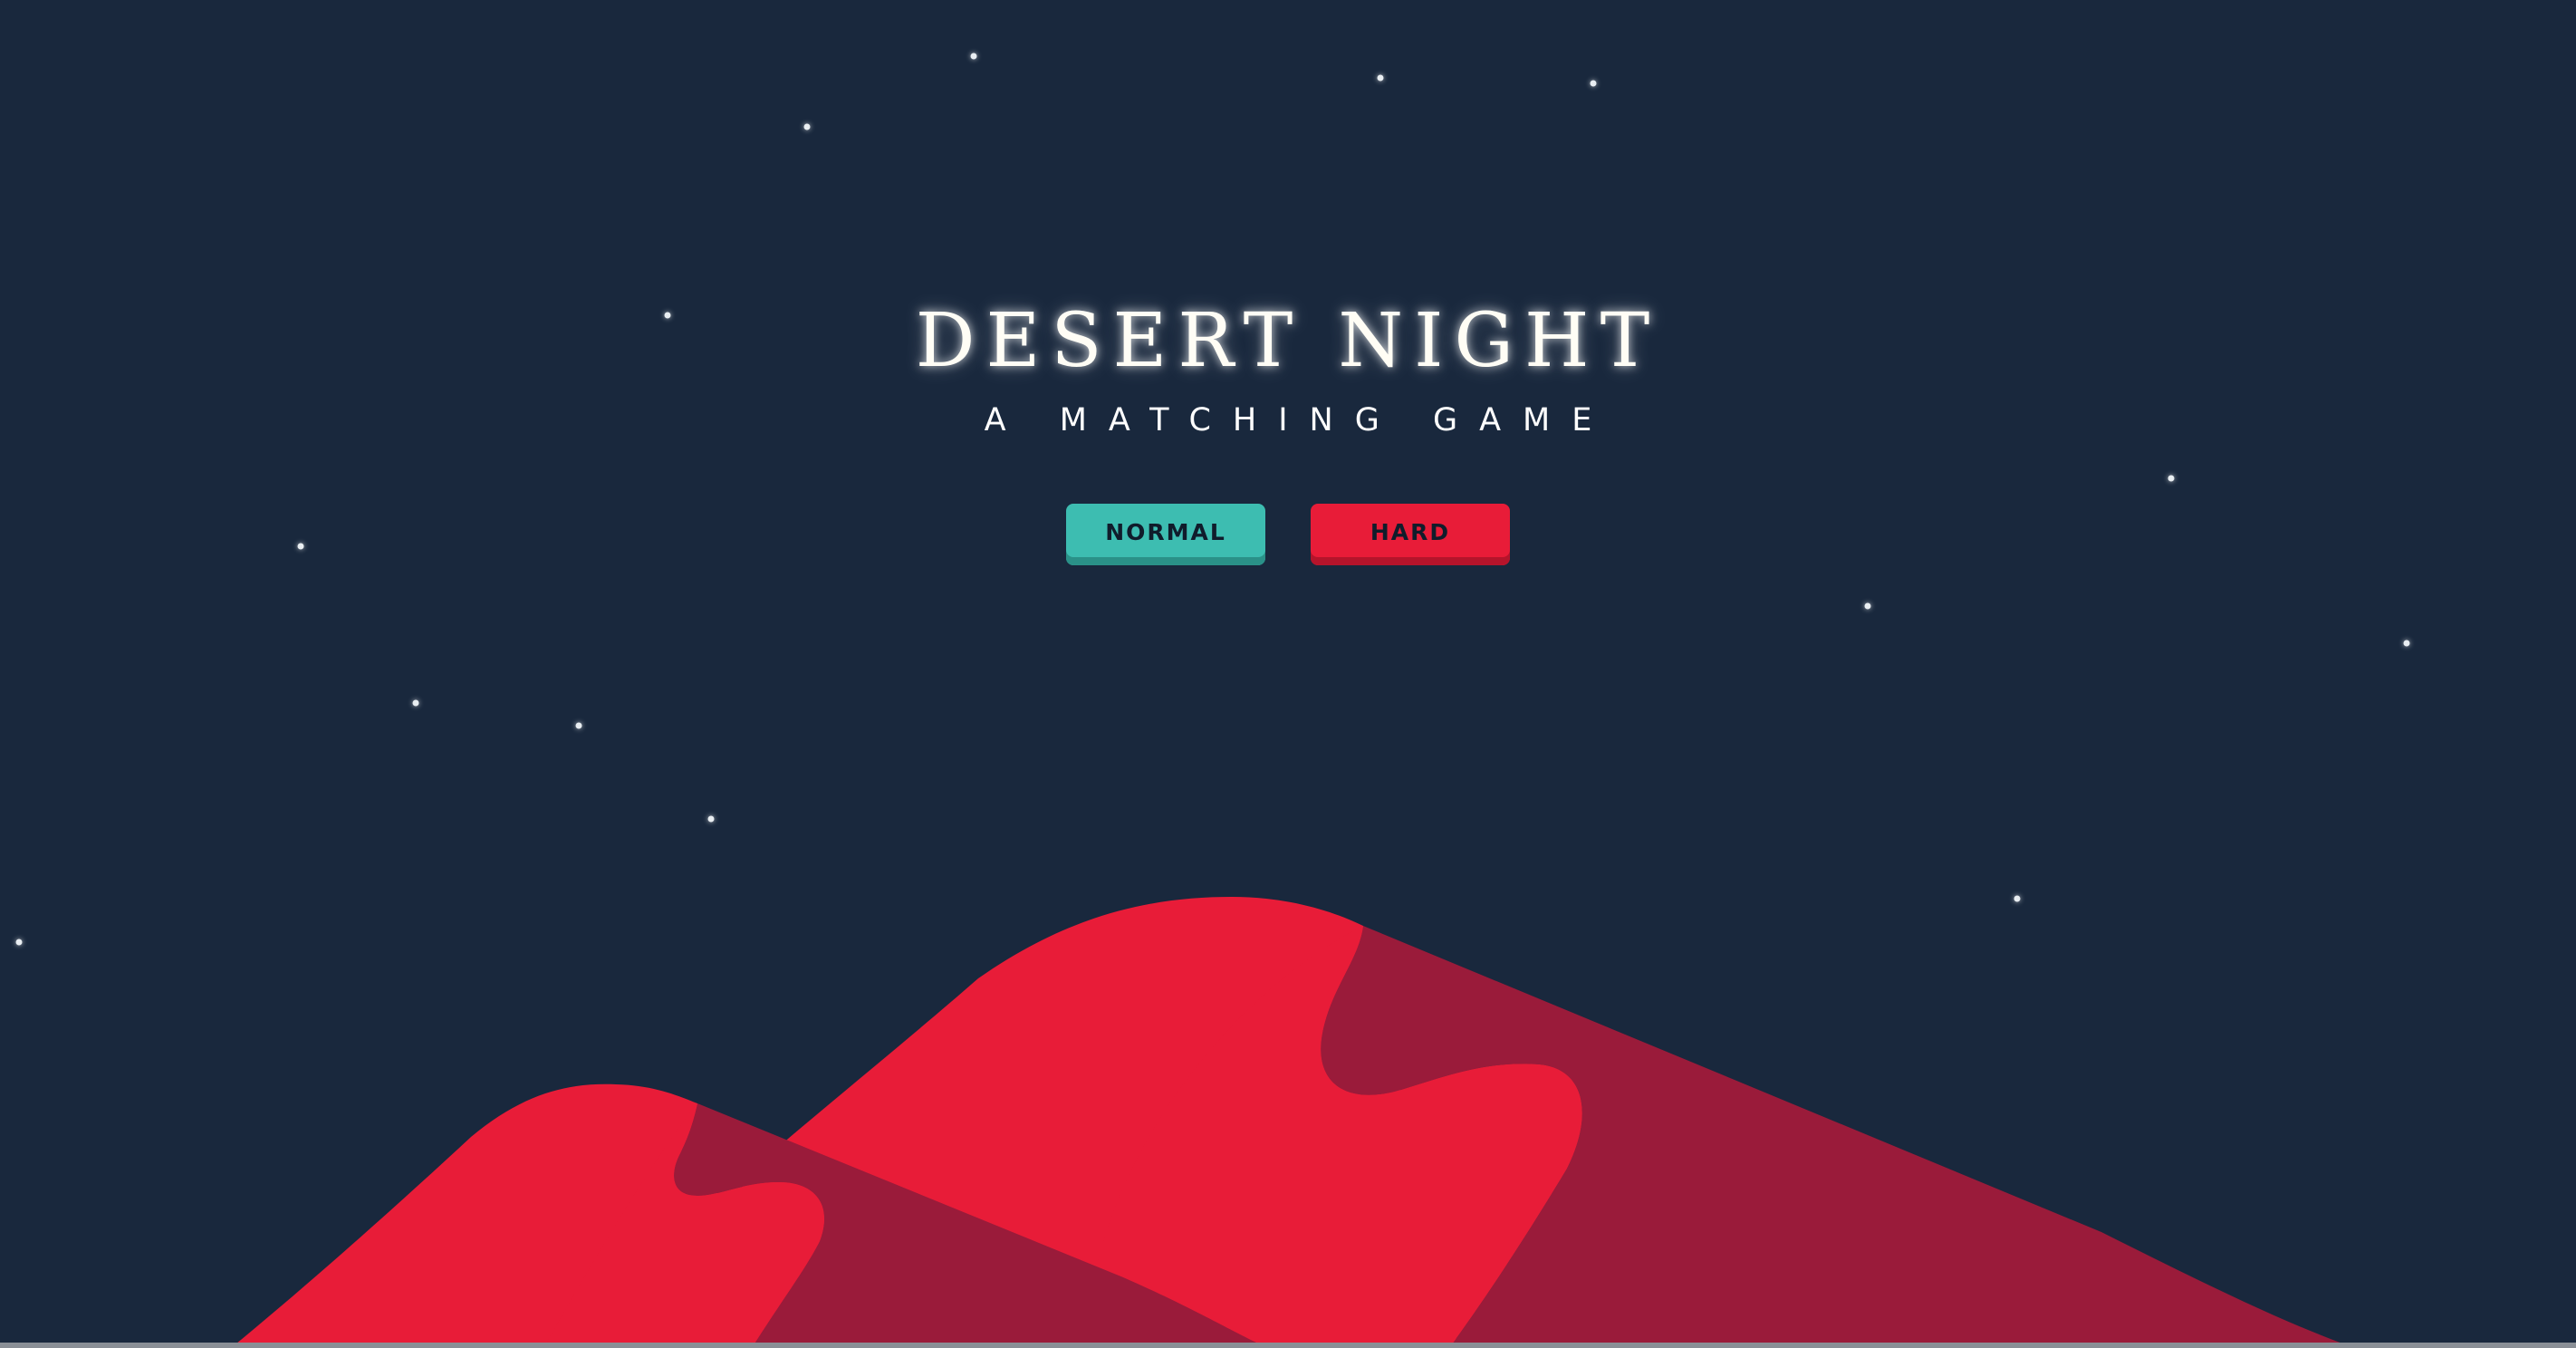 This screenshot has height=1348, width=2576. I want to click on game-title: DESERT NIGHT, so click(1288, 341).